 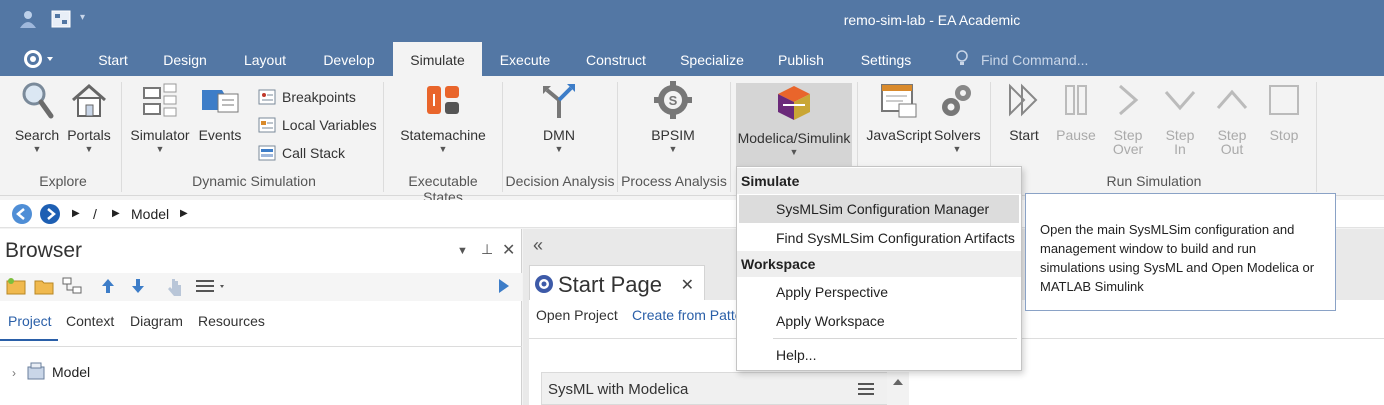 I want to click on open-project-link: Open Project, so click(x=577, y=315).